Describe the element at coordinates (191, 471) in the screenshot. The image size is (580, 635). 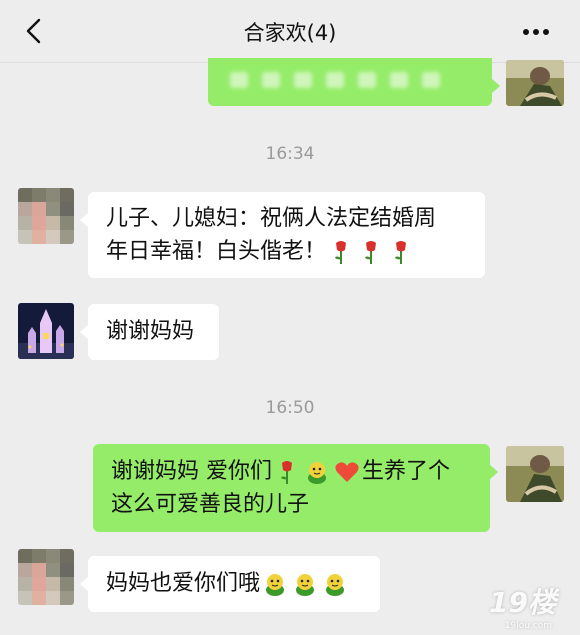
I see `message-text: 谢谢妈妈 爱你们` at that location.